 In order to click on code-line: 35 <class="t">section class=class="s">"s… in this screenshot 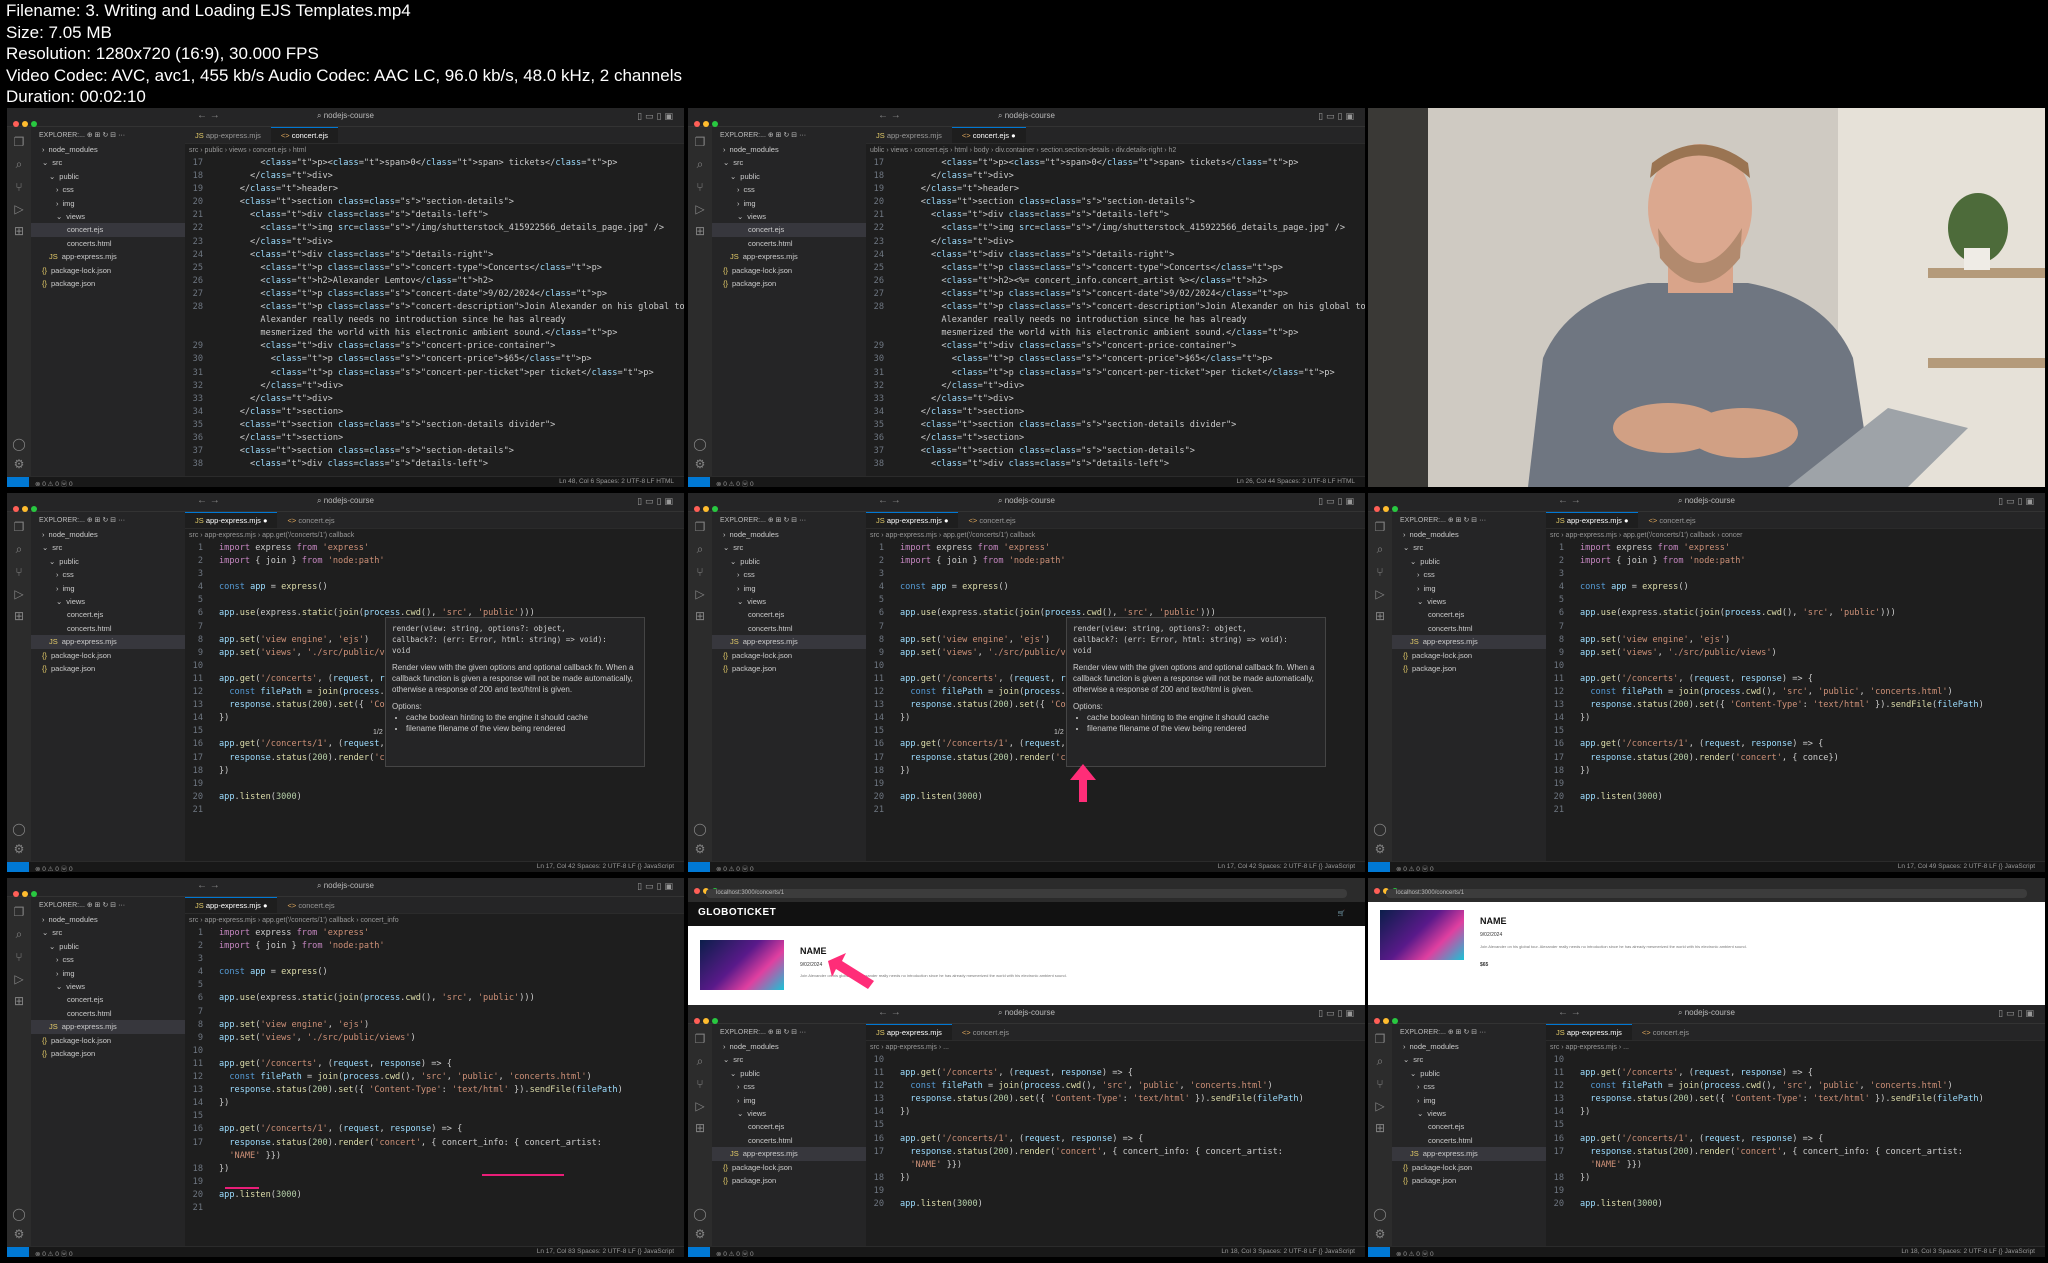, I will do `click(434, 425)`.